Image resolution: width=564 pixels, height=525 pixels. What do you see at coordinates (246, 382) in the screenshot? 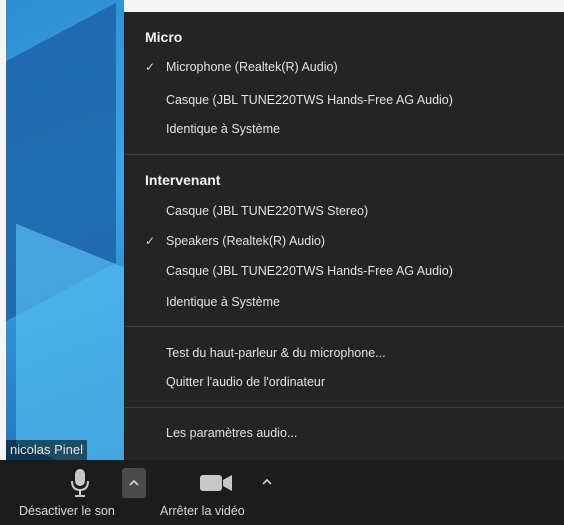
I see `menu-item-label: Quitter l'audio de l'ordinateur` at bounding box center [246, 382].